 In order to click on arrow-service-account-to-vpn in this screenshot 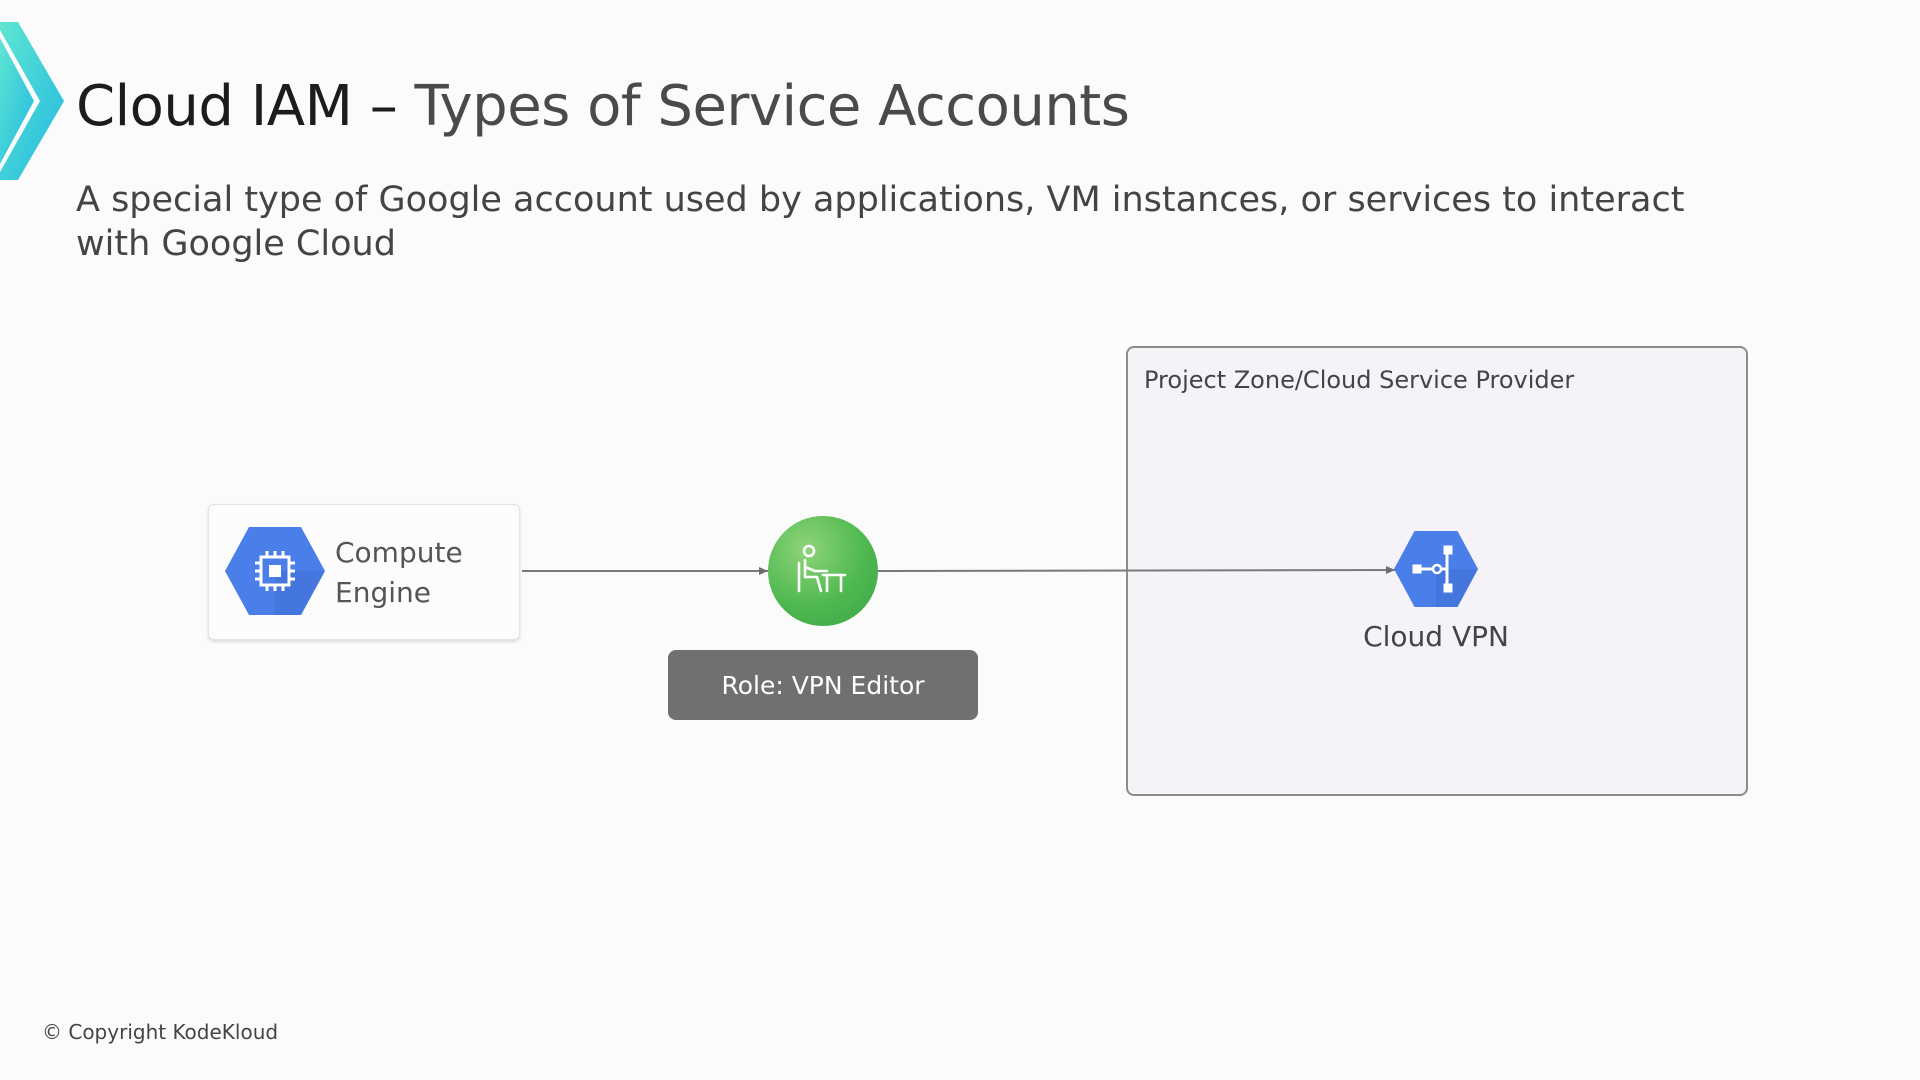, I will do `click(1136, 570)`.